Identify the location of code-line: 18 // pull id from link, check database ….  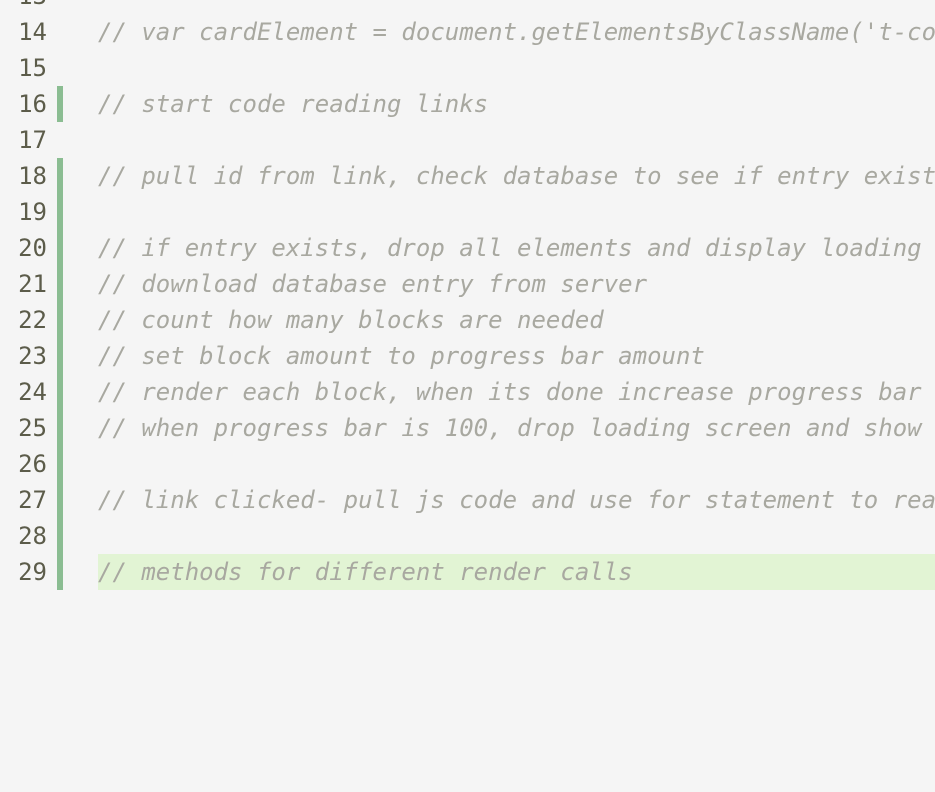
(467, 176).